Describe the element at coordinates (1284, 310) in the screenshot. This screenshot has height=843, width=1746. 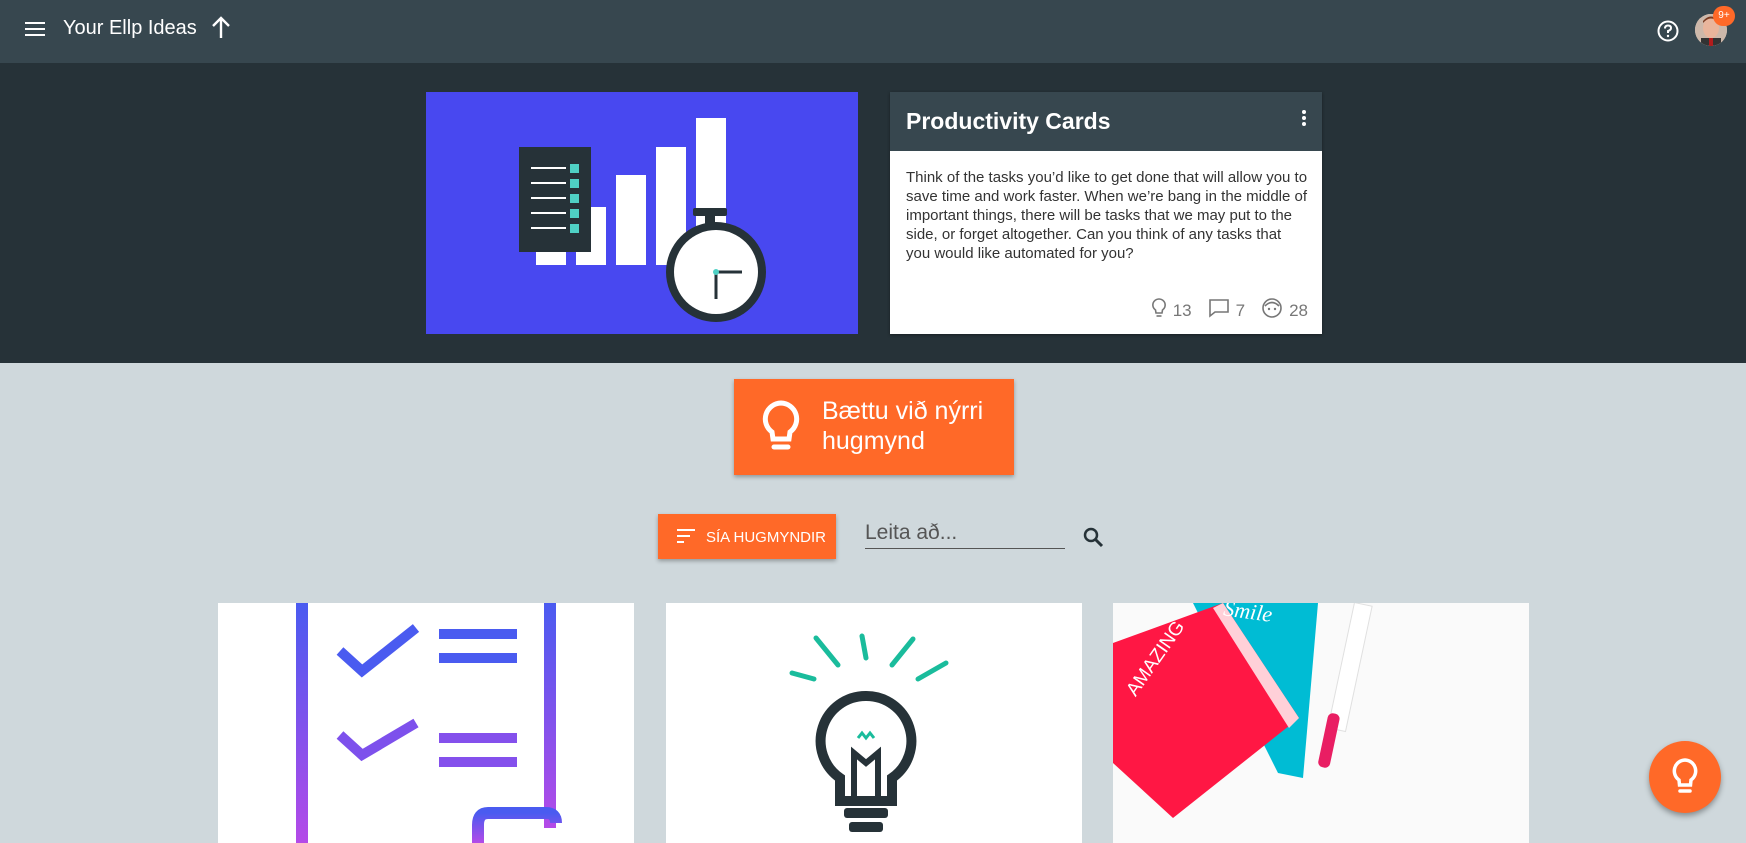
I see `participants-stat: 28` at that location.